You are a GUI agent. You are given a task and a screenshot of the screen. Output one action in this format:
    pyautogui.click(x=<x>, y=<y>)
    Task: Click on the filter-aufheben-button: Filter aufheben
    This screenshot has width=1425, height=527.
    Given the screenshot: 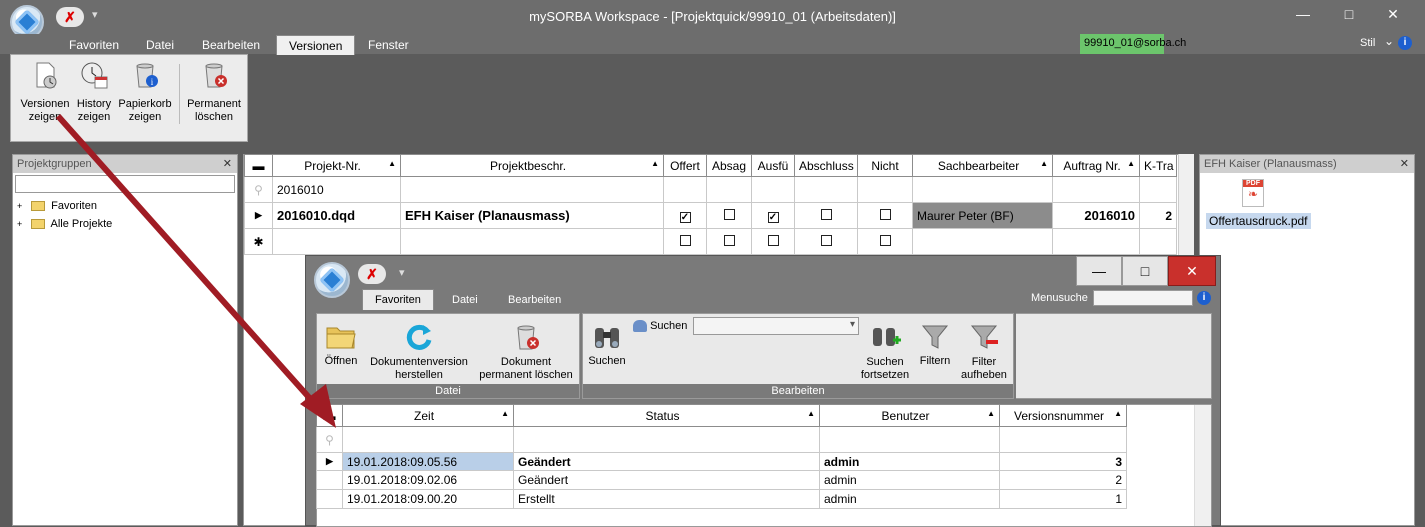 What is the action you would take?
    pyautogui.click(x=984, y=352)
    